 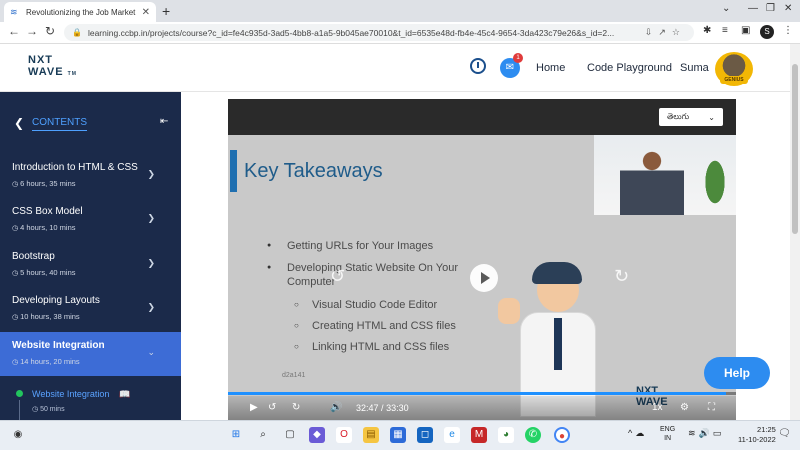 I want to click on stopwatch-icon, so click(x=478, y=66).